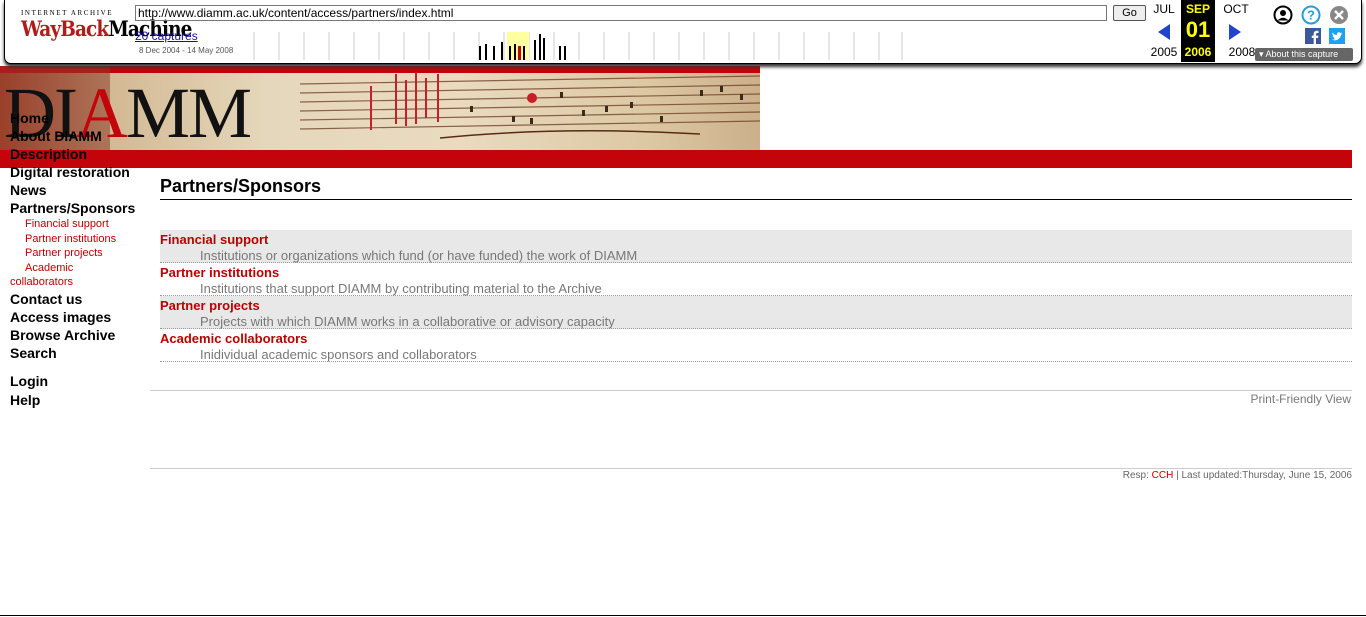  I want to click on window-bottom-line, so click(683, 615).